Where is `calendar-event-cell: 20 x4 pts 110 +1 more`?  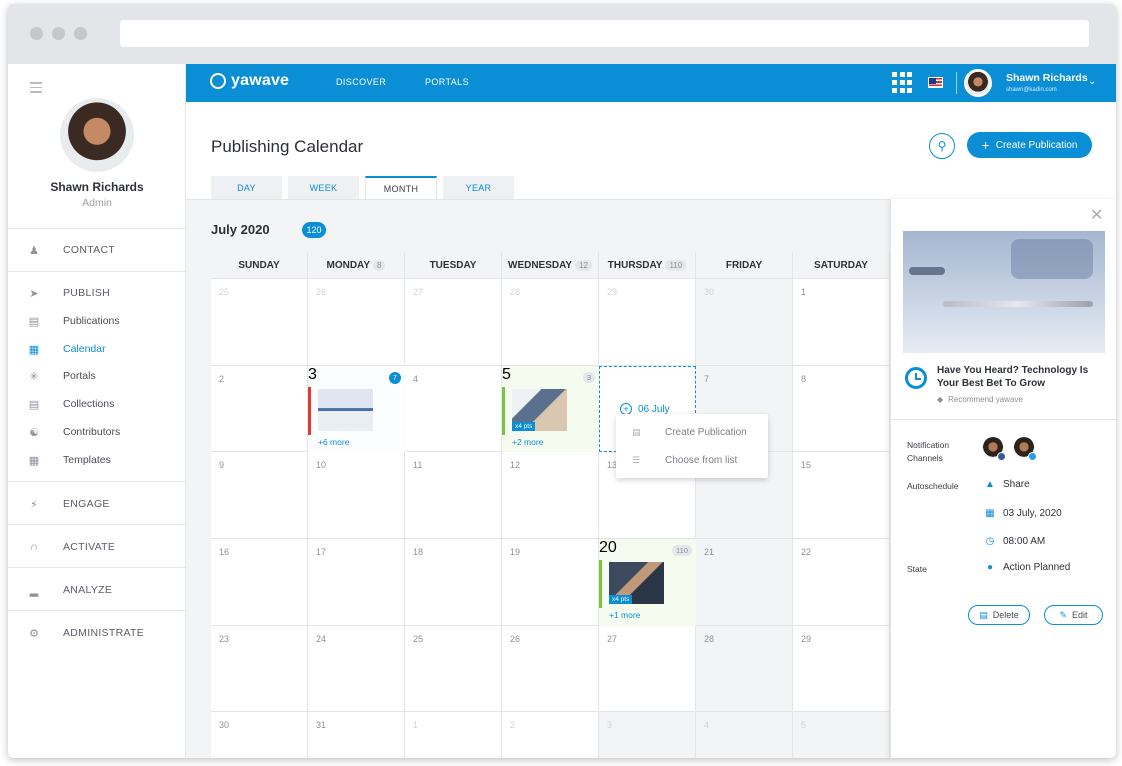 calendar-event-cell: 20 x4 pts 110 +1 more is located at coordinates (647, 582).